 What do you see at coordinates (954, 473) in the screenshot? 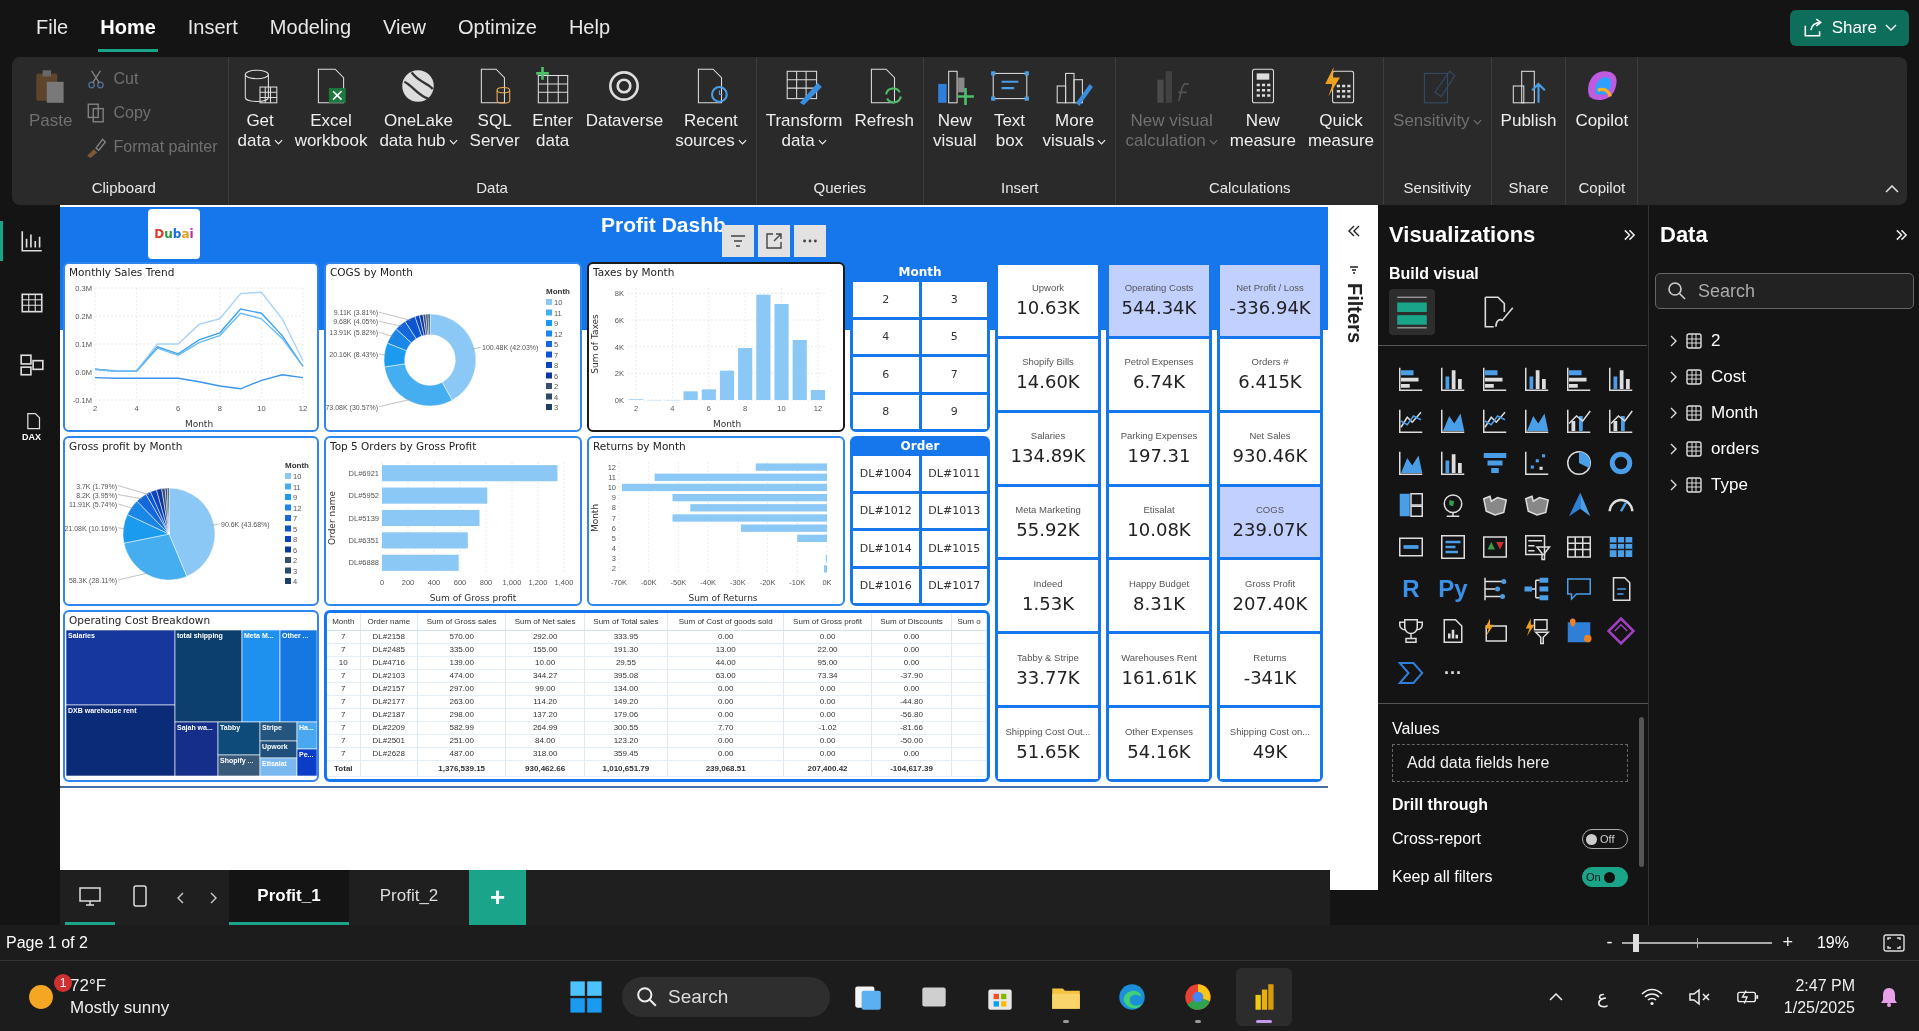
I see `slicer-option: DL#1011` at bounding box center [954, 473].